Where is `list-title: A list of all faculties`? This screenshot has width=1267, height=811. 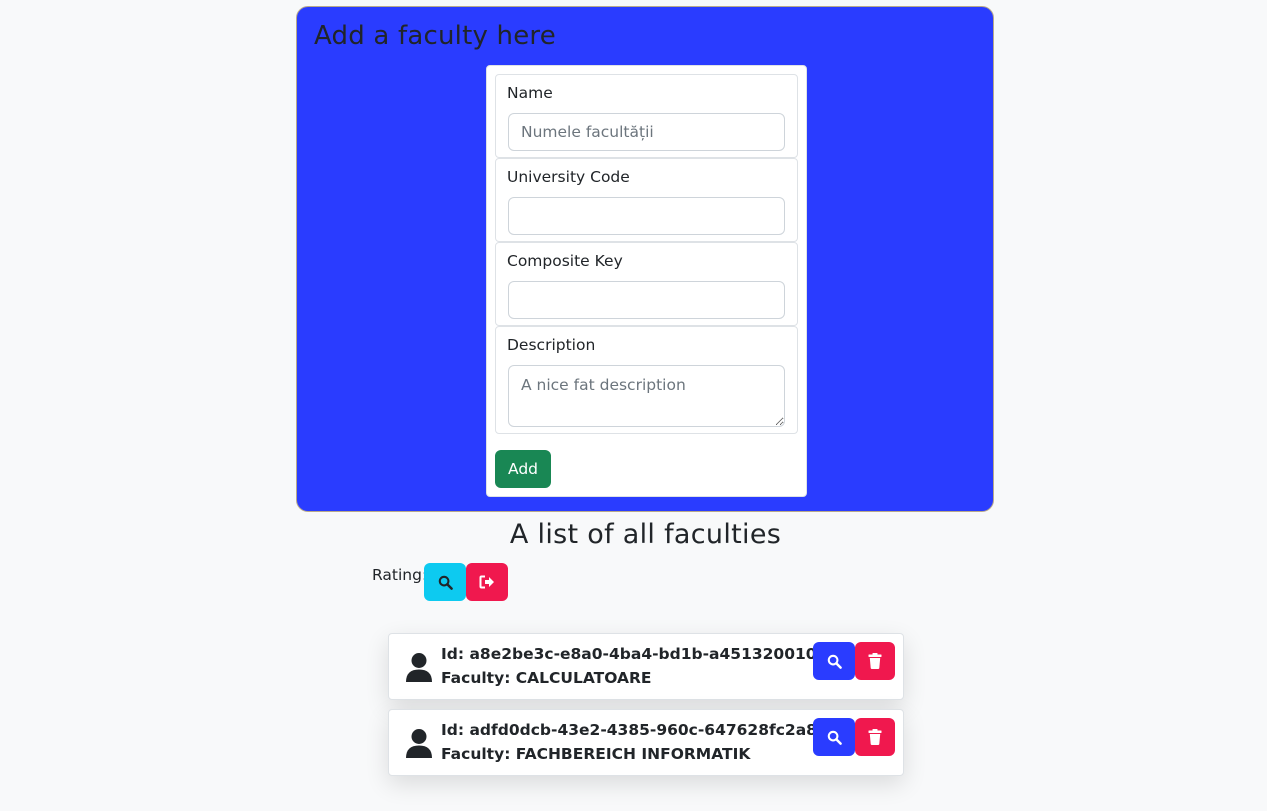 list-title: A list of all faculties is located at coordinates (645, 534).